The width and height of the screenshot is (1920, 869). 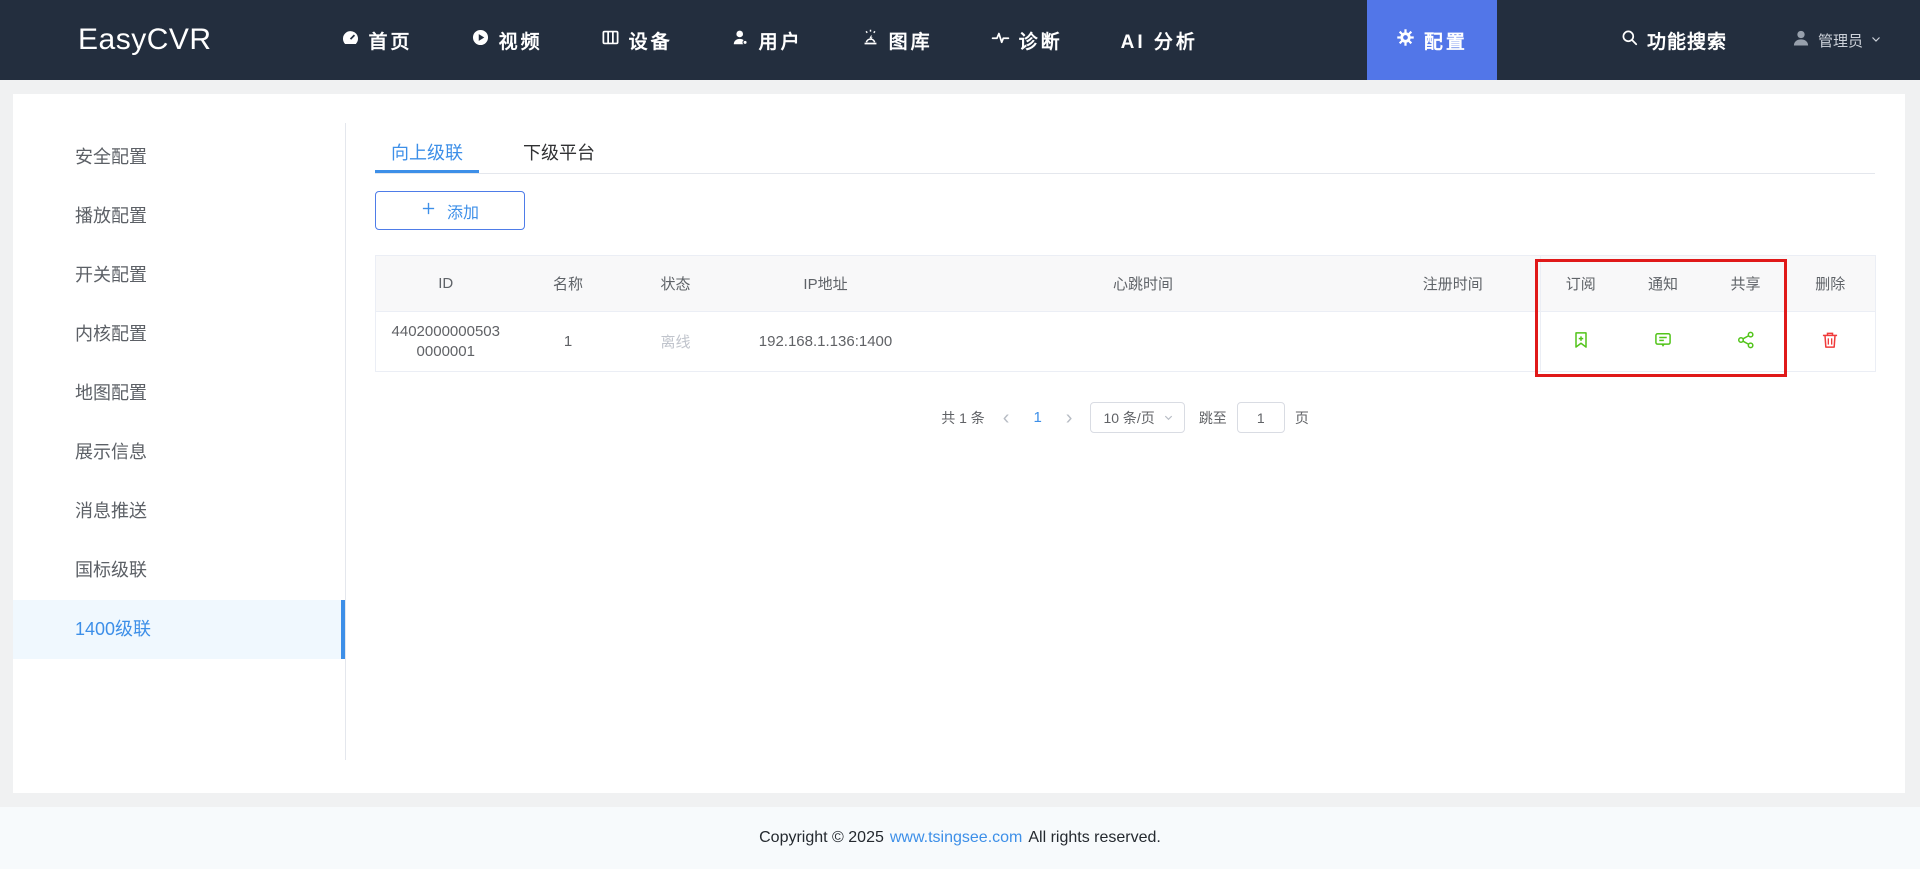 I want to click on page-jump-input, so click(x=1260, y=417).